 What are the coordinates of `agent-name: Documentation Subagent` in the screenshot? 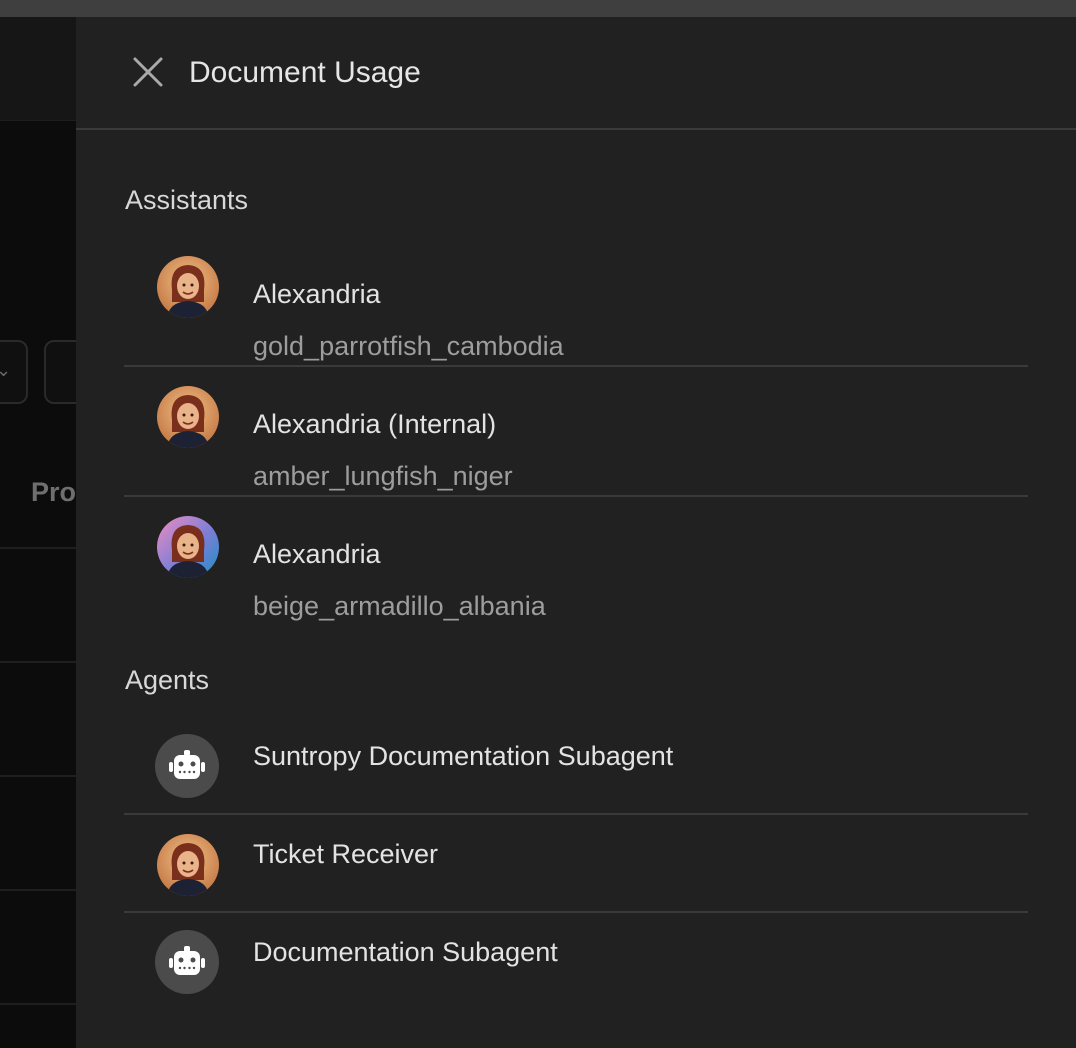 It's located at (405, 952).